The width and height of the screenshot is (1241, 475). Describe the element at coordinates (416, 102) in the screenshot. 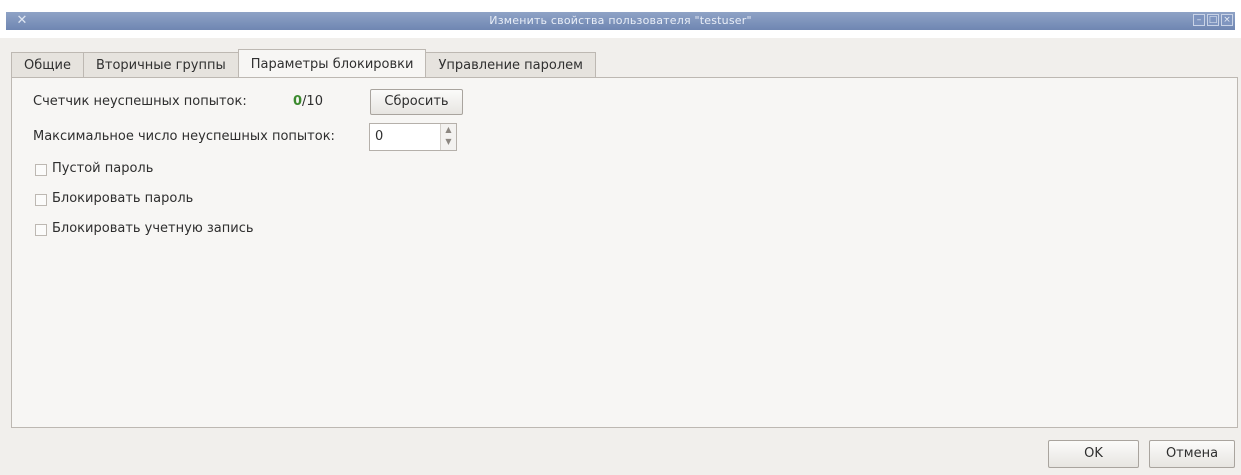

I see `reset-button: Сбросить` at that location.